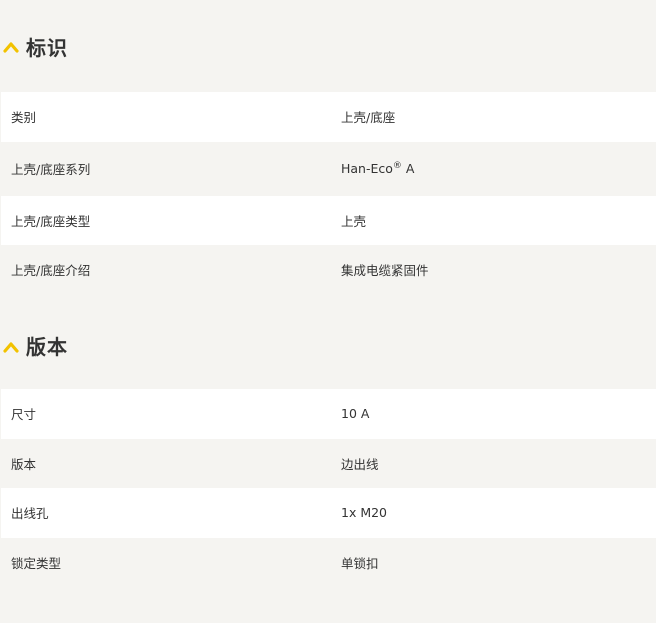 The width and height of the screenshot is (656, 623). What do you see at coordinates (364, 513) in the screenshot?
I see `spec-value: 1x M20` at bounding box center [364, 513].